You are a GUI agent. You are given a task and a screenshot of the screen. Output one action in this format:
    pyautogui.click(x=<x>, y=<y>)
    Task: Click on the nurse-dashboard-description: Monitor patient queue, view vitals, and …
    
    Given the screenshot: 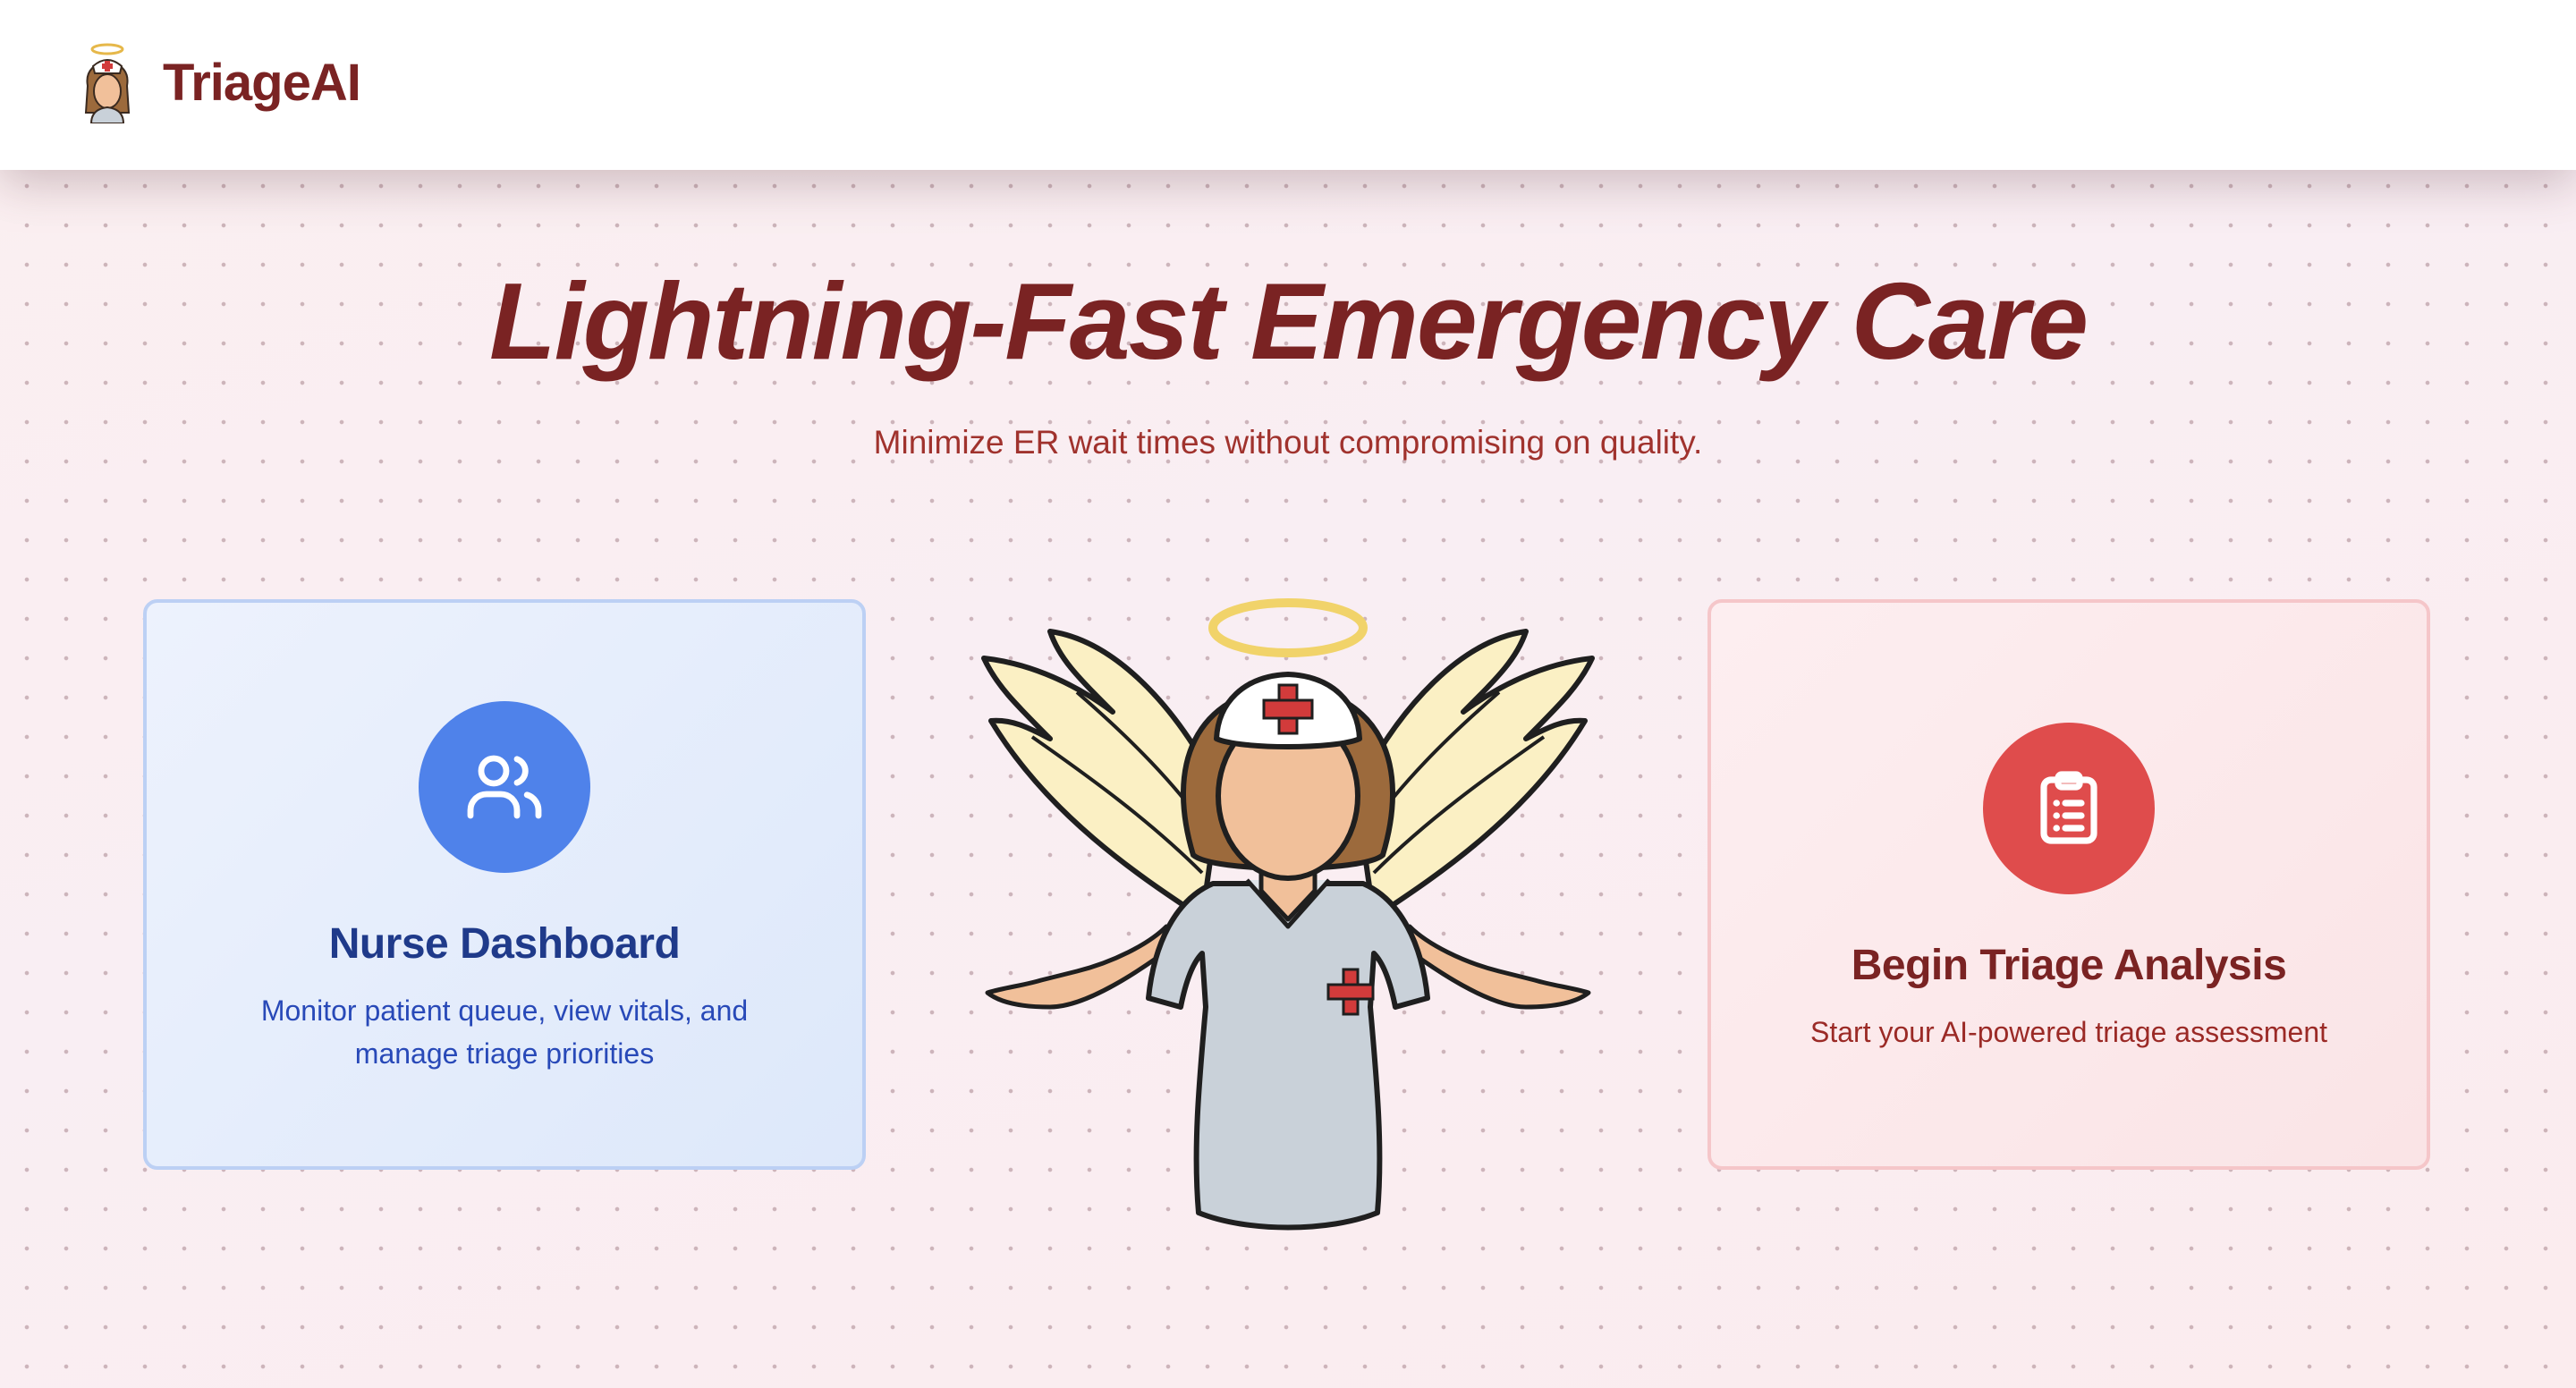 What is the action you would take?
    pyautogui.click(x=504, y=1032)
    